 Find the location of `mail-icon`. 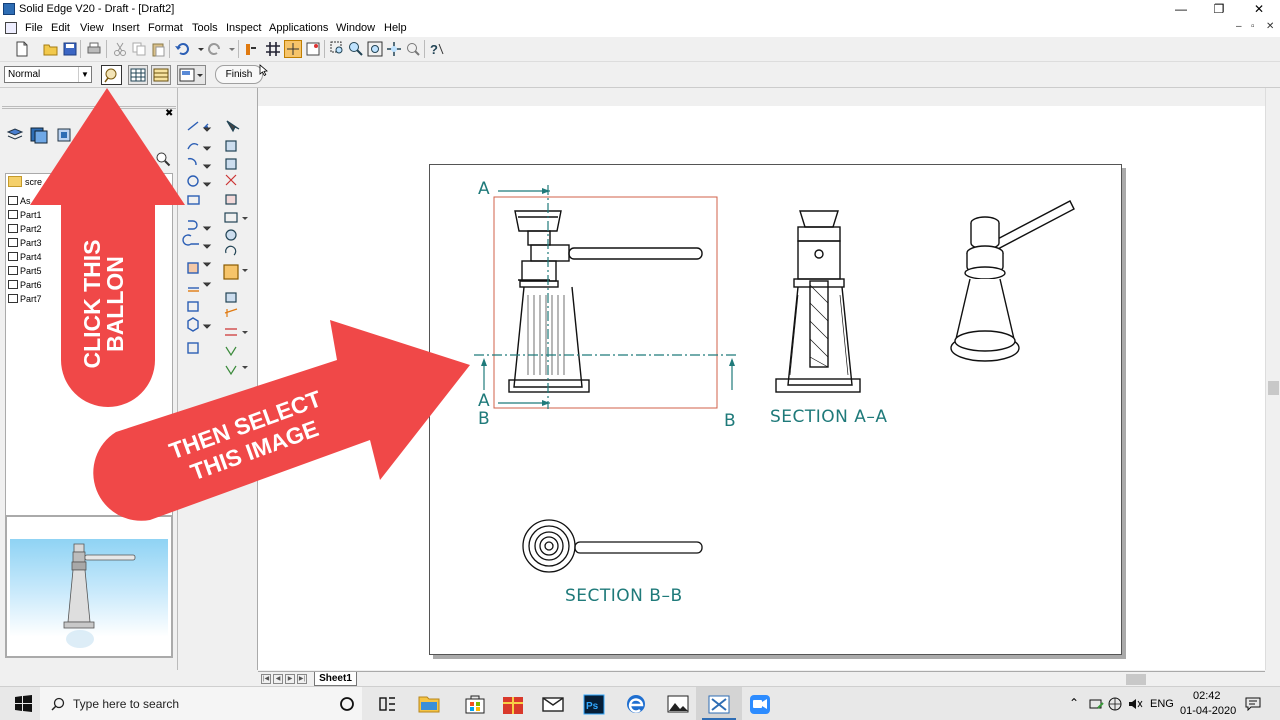

mail-icon is located at coordinates (553, 703).